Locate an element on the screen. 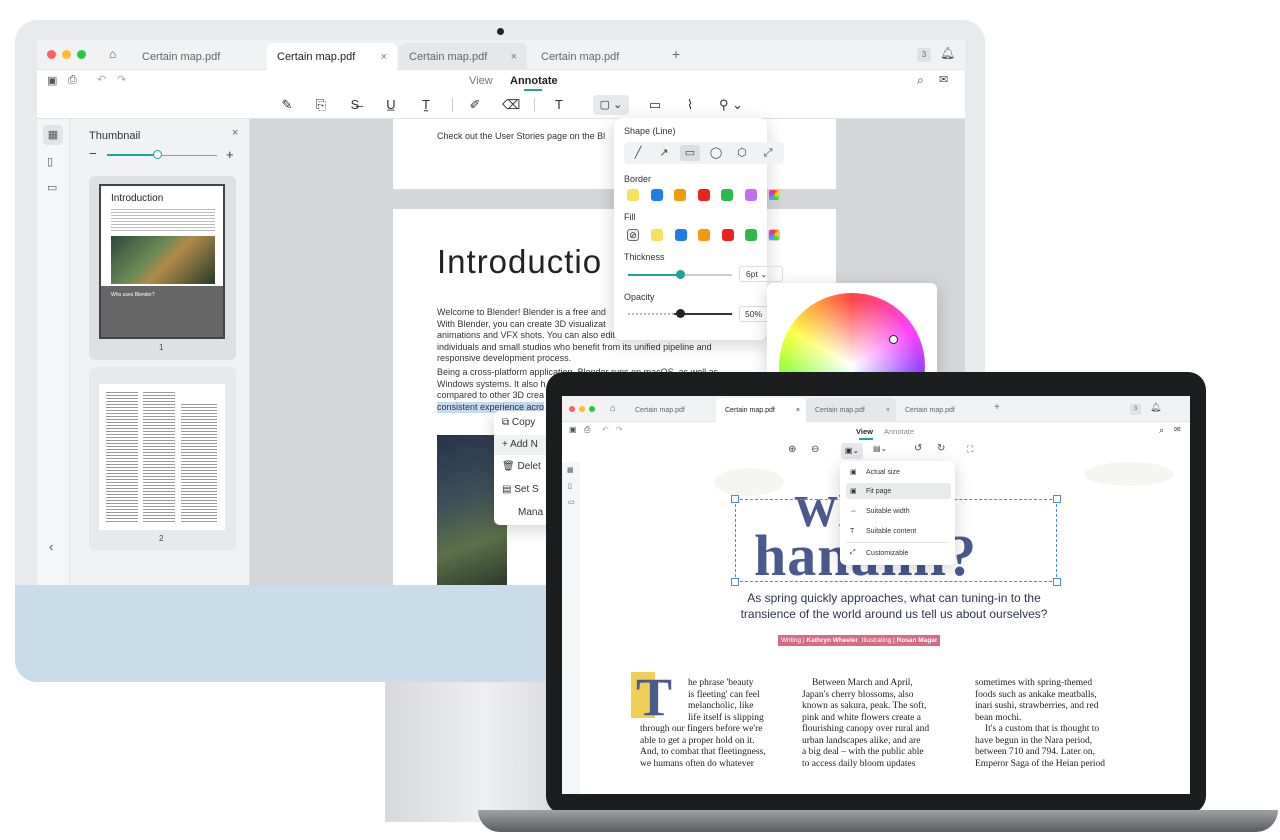  fullscreen-icon: ⛶ is located at coordinates (970, 449).